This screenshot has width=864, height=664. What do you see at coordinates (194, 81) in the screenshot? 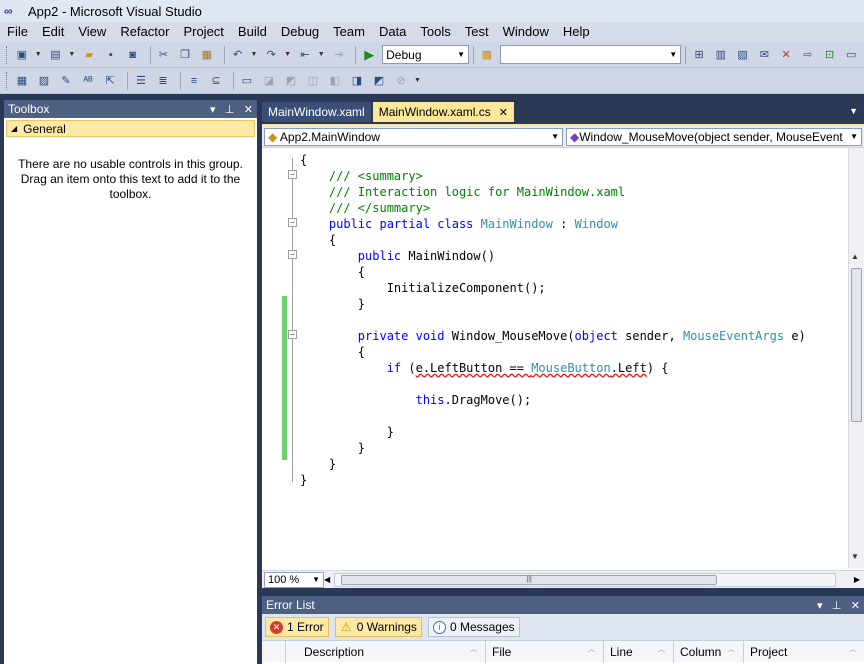
I see `comment-out-icon: ≡` at bounding box center [194, 81].